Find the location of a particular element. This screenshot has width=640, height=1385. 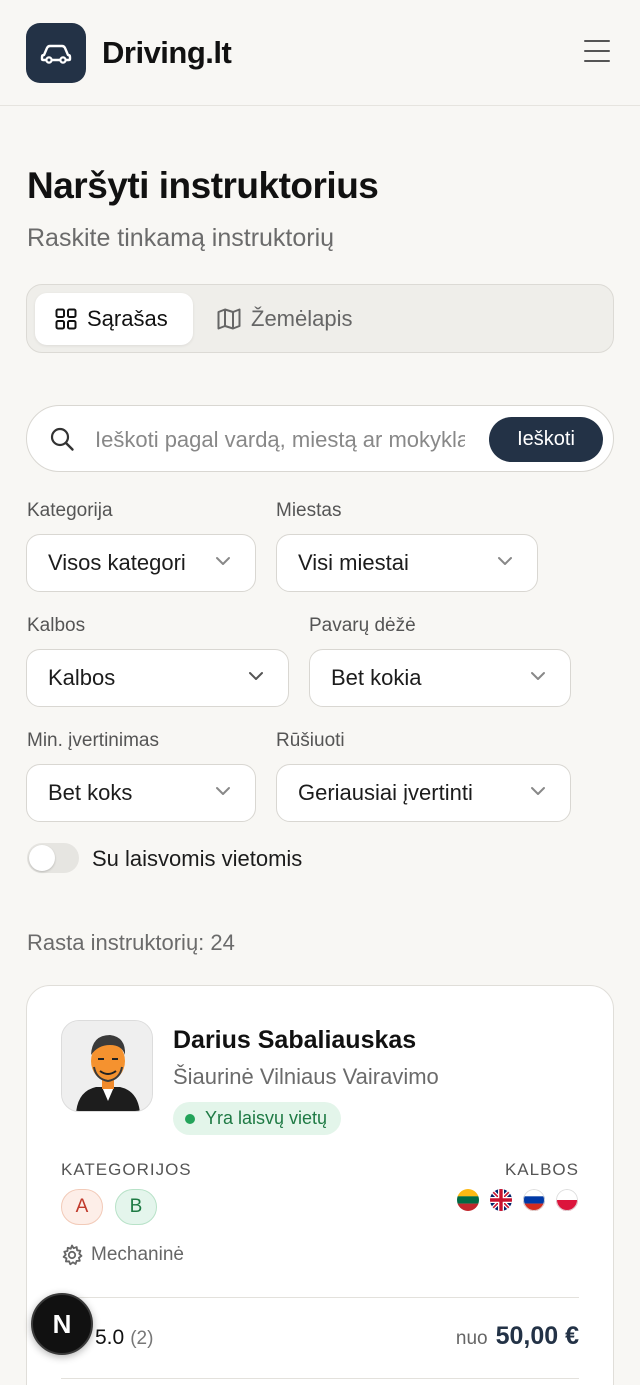

view-toggle: Sąrašas Žemėlapis is located at coordinates (320, 318).